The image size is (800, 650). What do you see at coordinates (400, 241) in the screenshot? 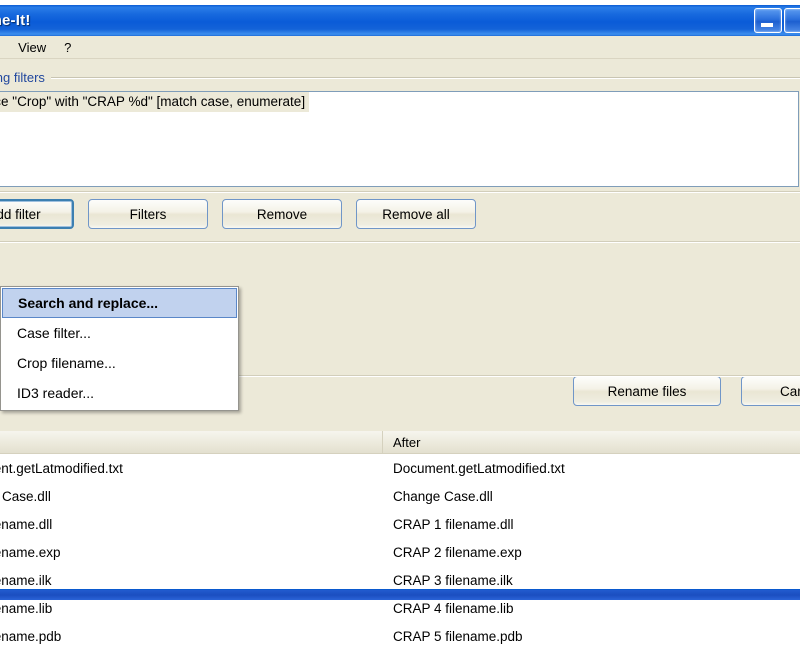
I see `actions-section-divider` at bounding box center [400, 241].